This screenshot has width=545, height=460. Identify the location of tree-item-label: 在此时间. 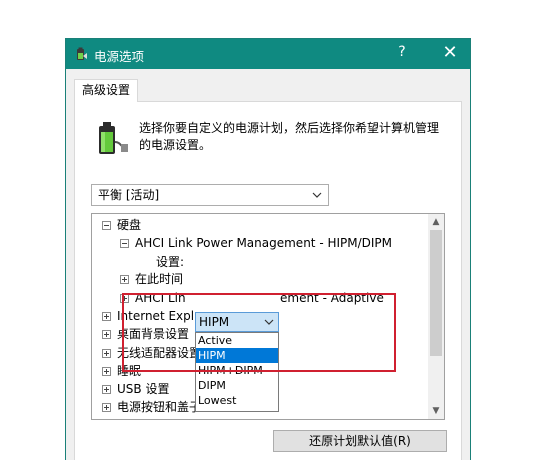
(159, 279).